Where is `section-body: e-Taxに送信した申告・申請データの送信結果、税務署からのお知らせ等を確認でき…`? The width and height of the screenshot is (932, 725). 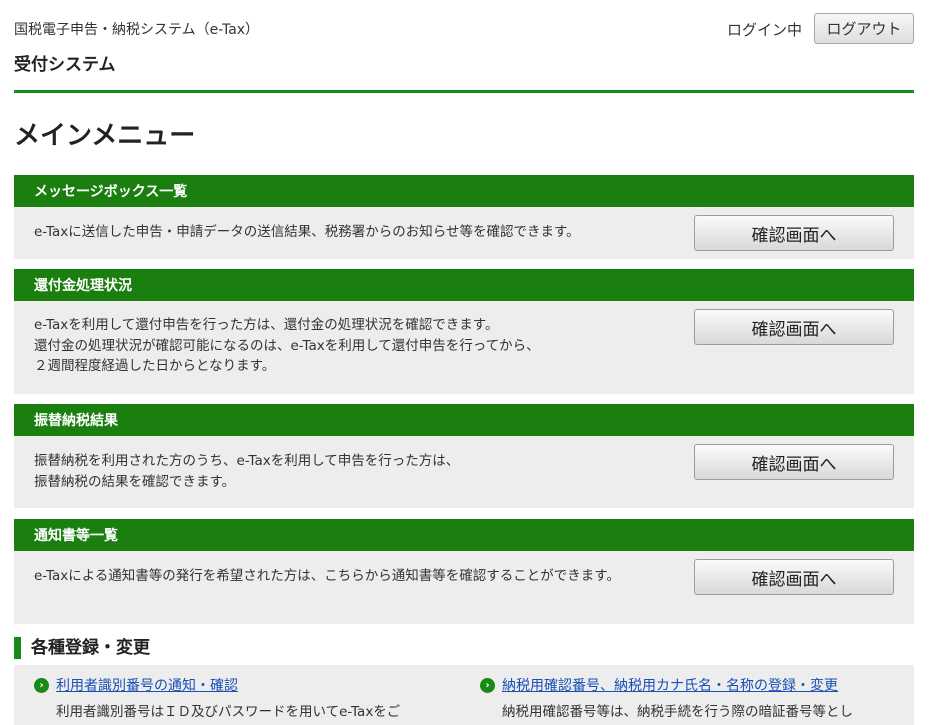
section-body: e-Taxに送信した申告・申請データの送信結果、税務署からのお知らせ等を確認でき… is located at coordinates (464, 233).